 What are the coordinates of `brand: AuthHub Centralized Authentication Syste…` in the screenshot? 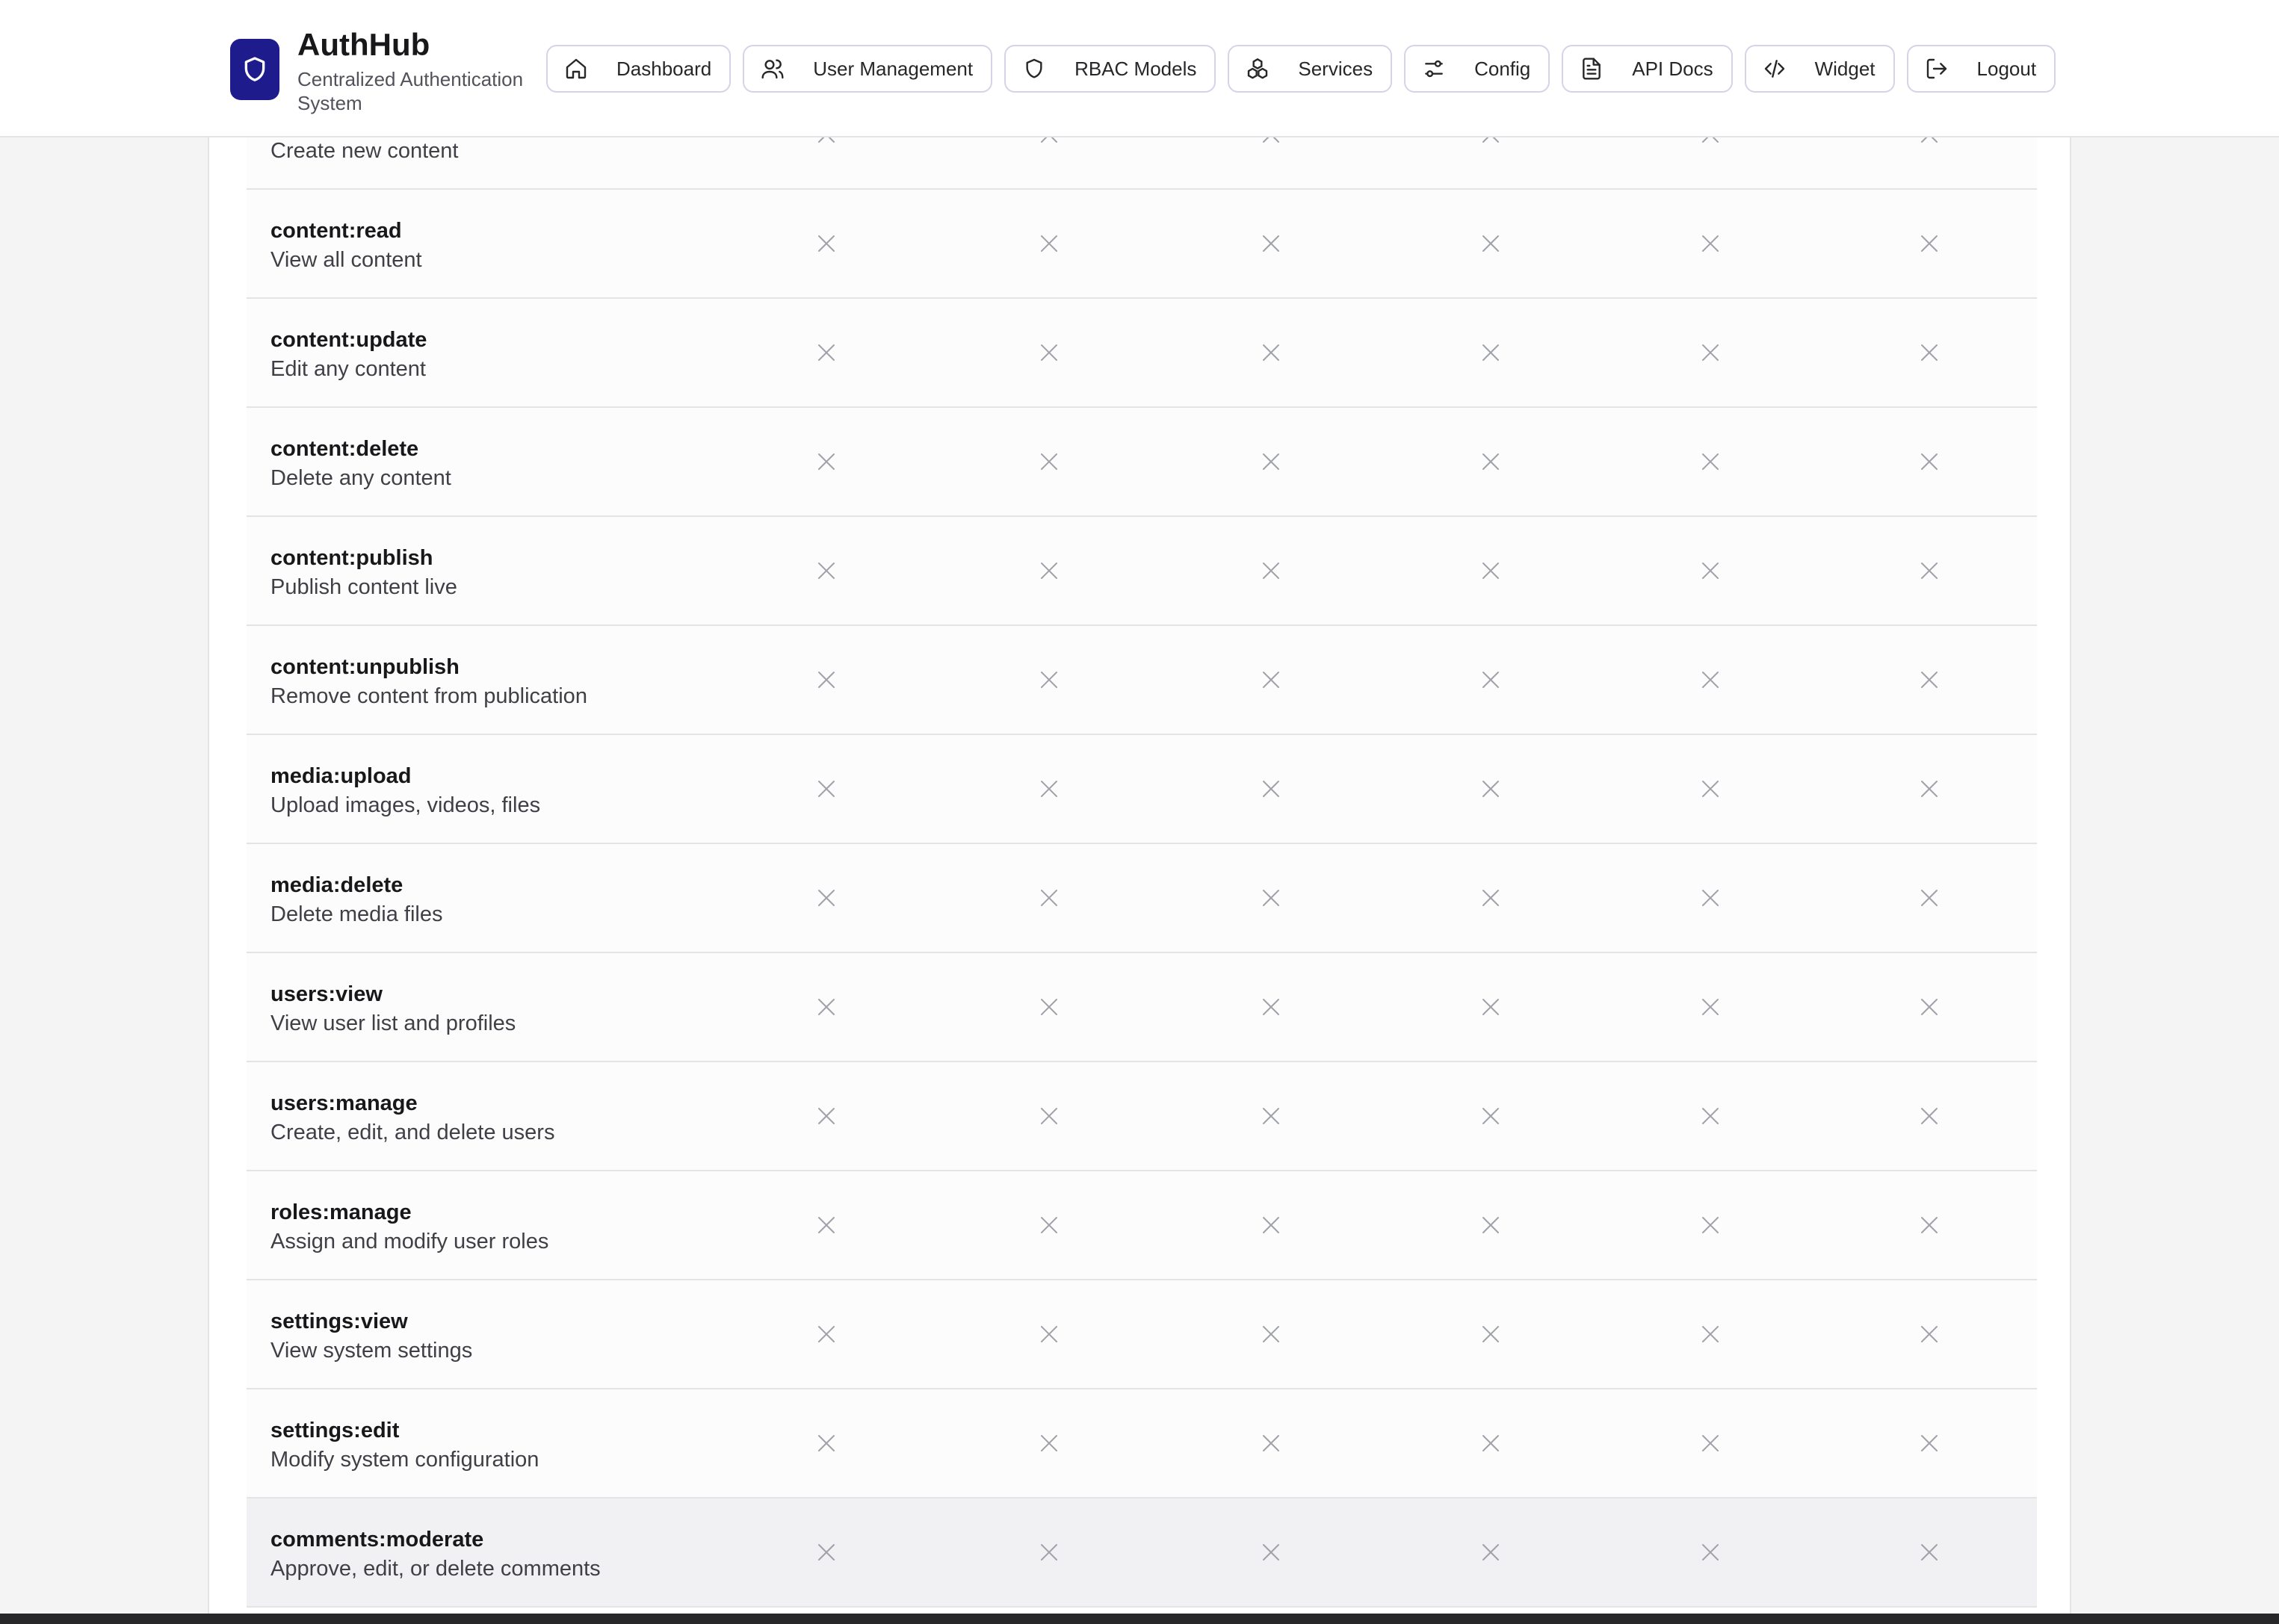 It's located at (390, 70).